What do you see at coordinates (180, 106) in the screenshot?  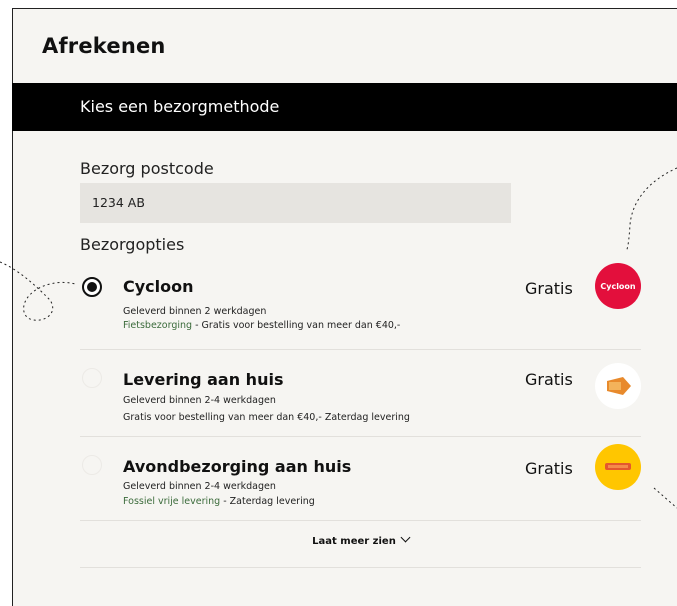 I see `delivery-method-label: Kies een bezorgmethode` at bounding box center [180, 106].